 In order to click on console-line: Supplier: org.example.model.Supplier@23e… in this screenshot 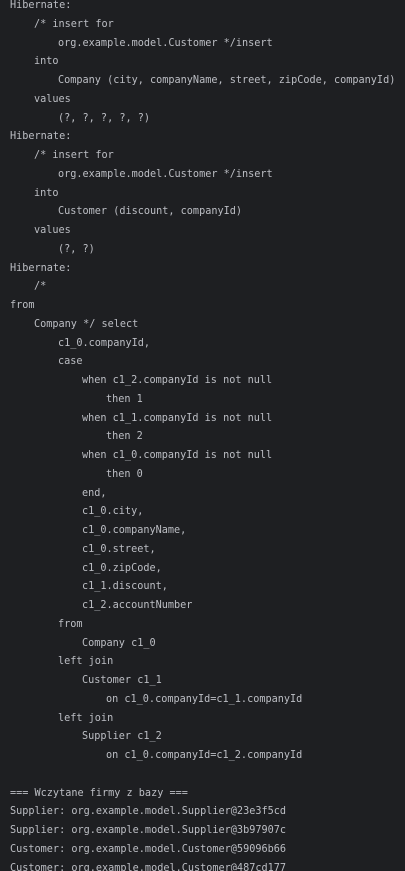, I will do `click(148, 812)`.